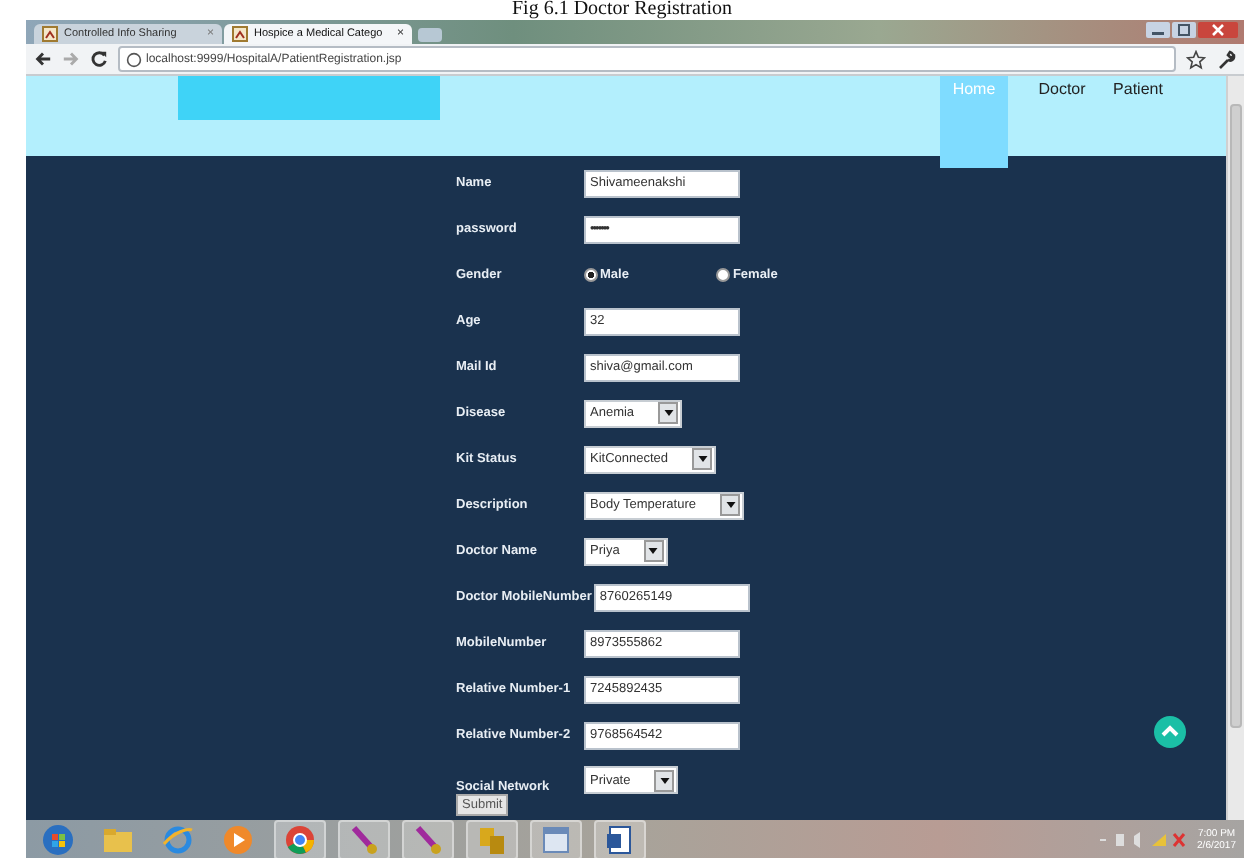  I want to click on nav-link: Patient, so click(1138, 122).